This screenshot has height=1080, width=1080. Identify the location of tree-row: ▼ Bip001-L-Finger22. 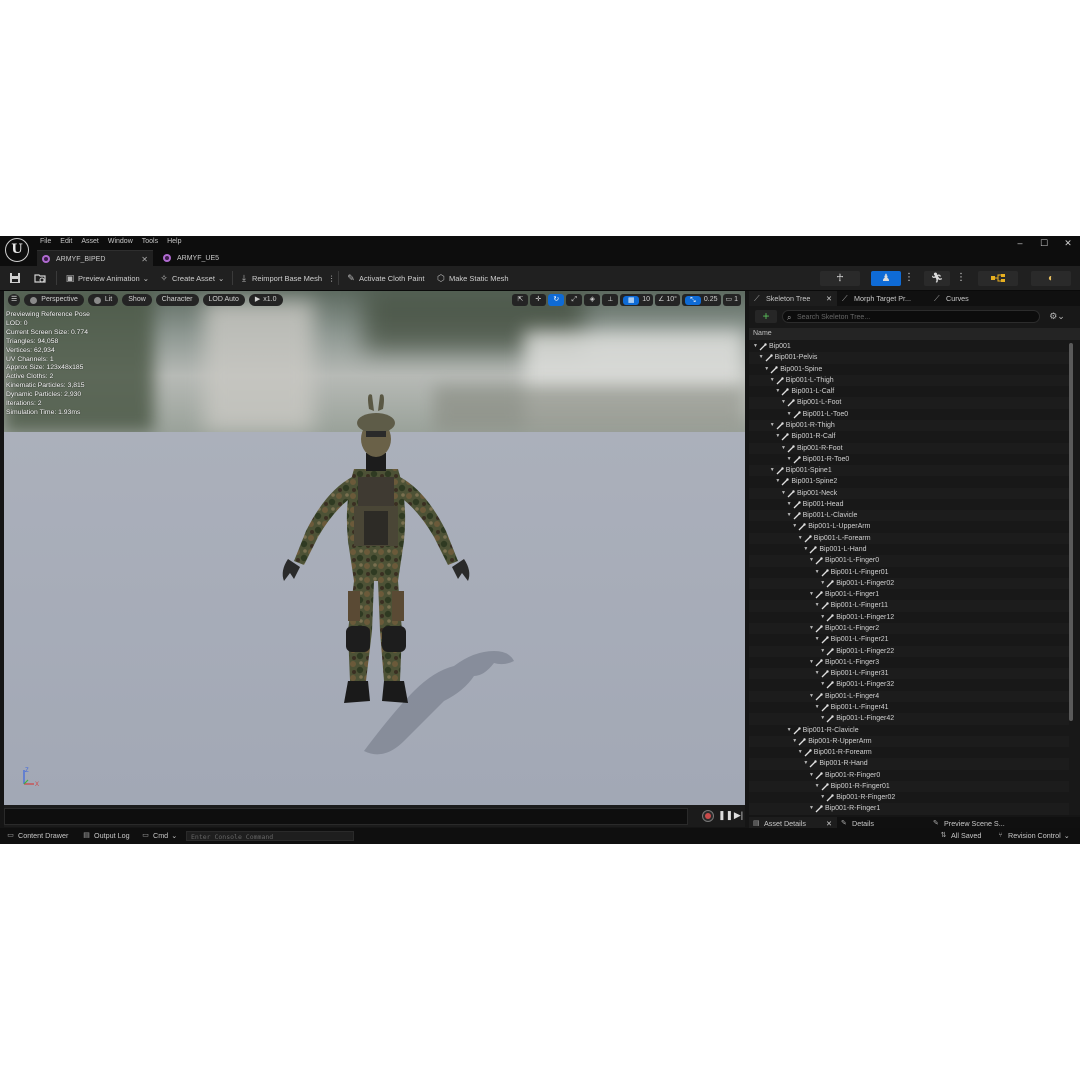
(909, 651).